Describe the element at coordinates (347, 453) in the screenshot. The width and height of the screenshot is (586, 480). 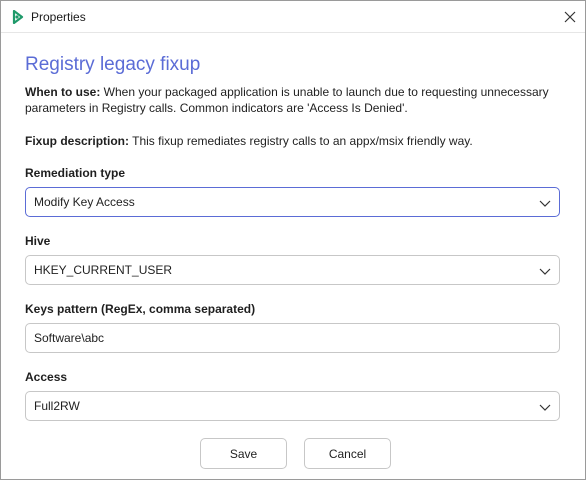
I see `cancel-button: Cancel` at that location.